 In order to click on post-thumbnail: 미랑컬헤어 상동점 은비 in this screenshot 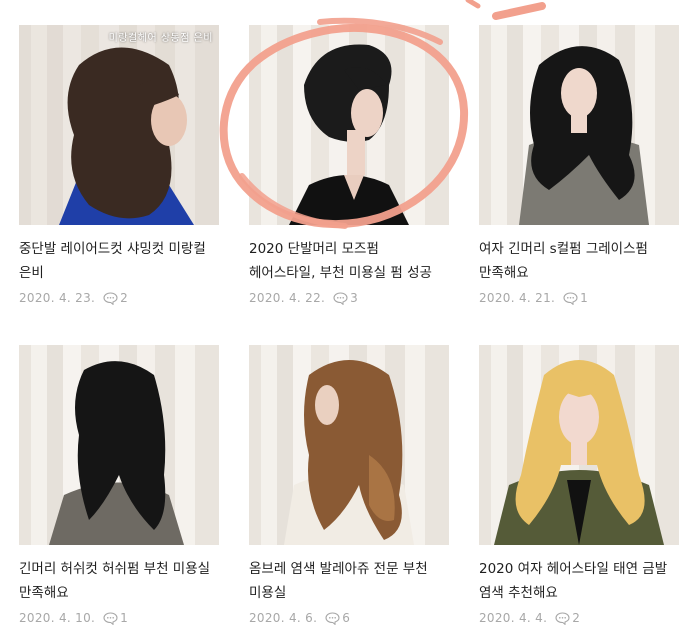, I will do `click(119, 125)`.